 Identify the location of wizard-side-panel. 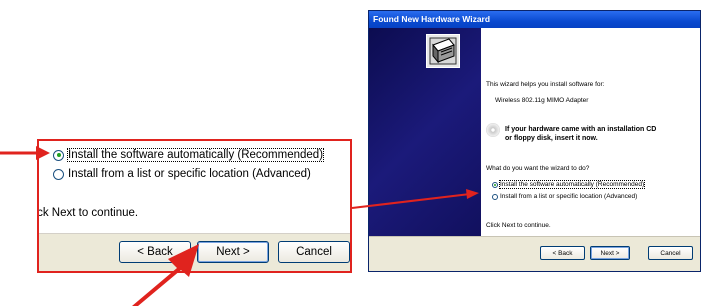
(425, 132).